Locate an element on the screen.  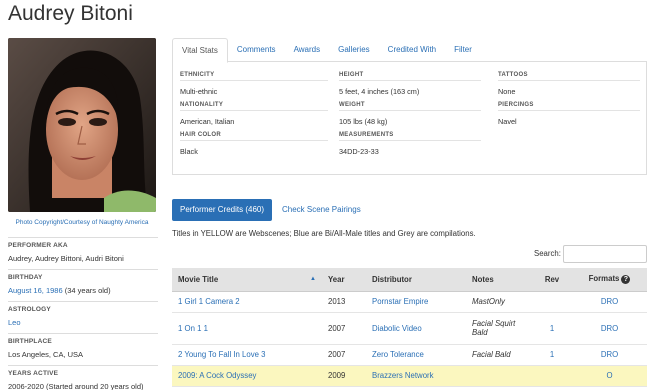
stat-value-hair-color: Black is located at coordinates (189, 151).